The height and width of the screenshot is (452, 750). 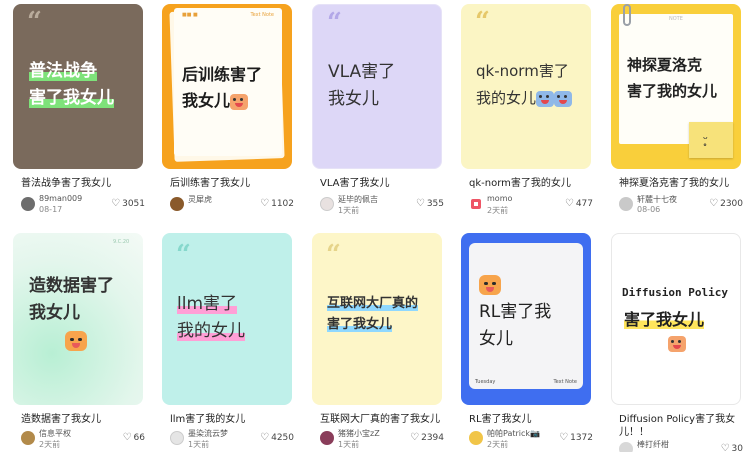 I want to click on author-name: 轩麓十七夜, so click(x=657, y=199).